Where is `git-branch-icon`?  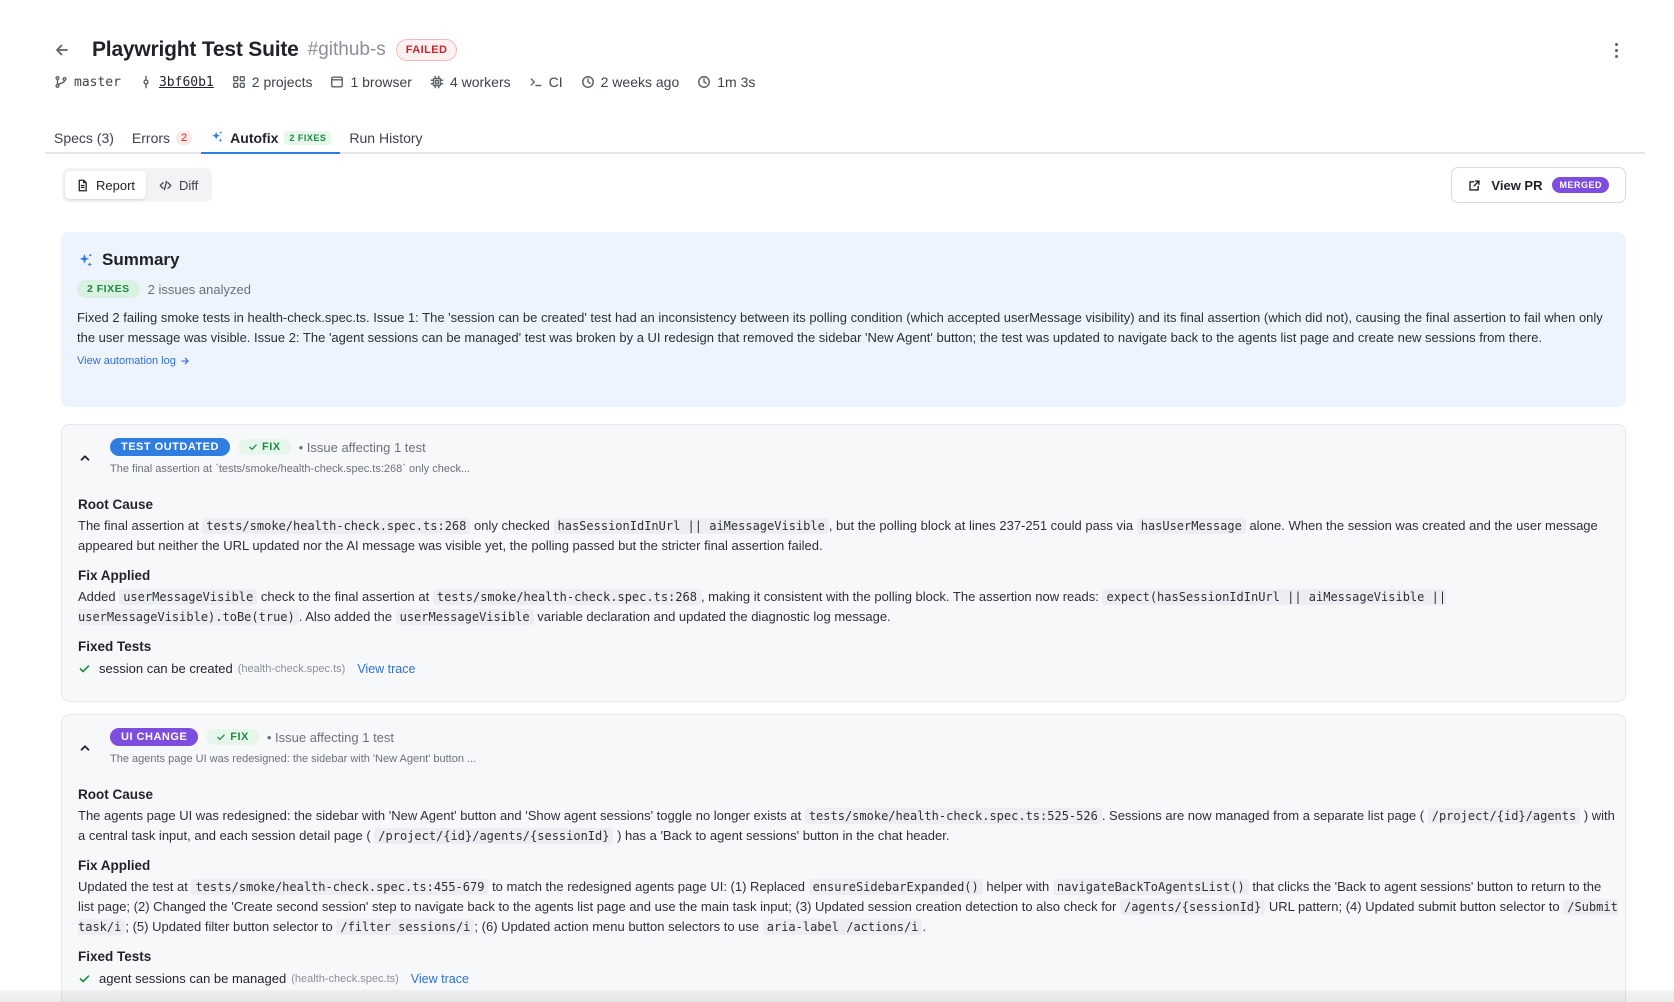 git-branch-icon is located at coordinates (61, 82).